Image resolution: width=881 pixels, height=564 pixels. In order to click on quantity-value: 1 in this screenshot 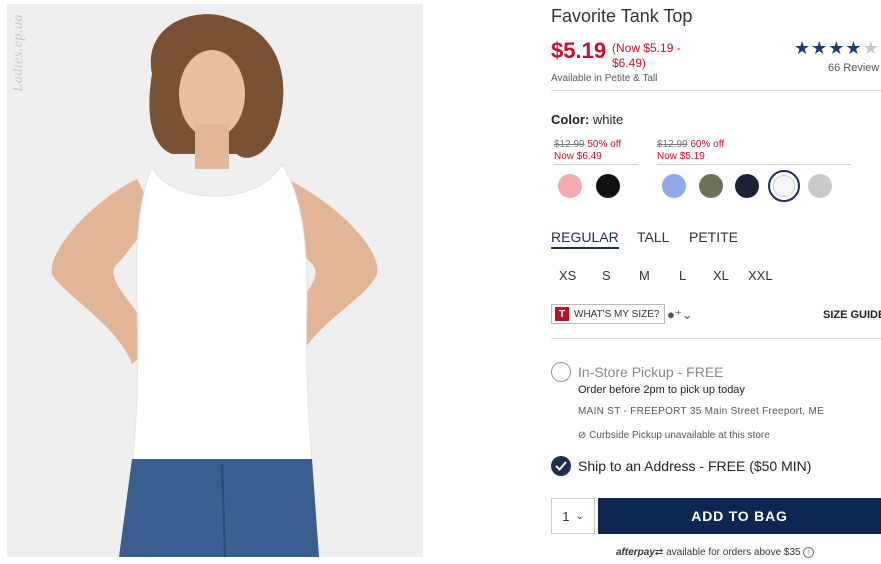, I will do `click(566, 516)`.